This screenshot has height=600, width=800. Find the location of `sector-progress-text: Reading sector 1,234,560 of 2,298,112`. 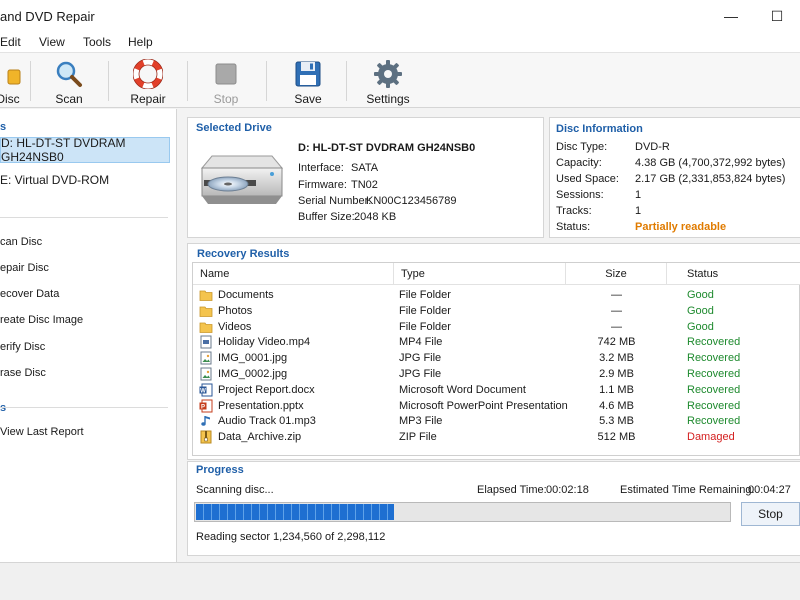

sector-progress-text: Reading sector 1,234,560 of 2,298,112 is located at coordinates (291, 537).